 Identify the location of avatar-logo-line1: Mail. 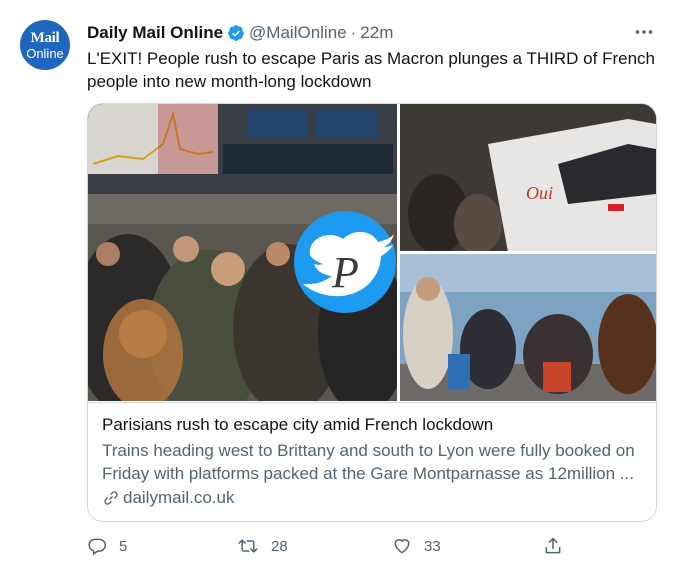
(45, 37).